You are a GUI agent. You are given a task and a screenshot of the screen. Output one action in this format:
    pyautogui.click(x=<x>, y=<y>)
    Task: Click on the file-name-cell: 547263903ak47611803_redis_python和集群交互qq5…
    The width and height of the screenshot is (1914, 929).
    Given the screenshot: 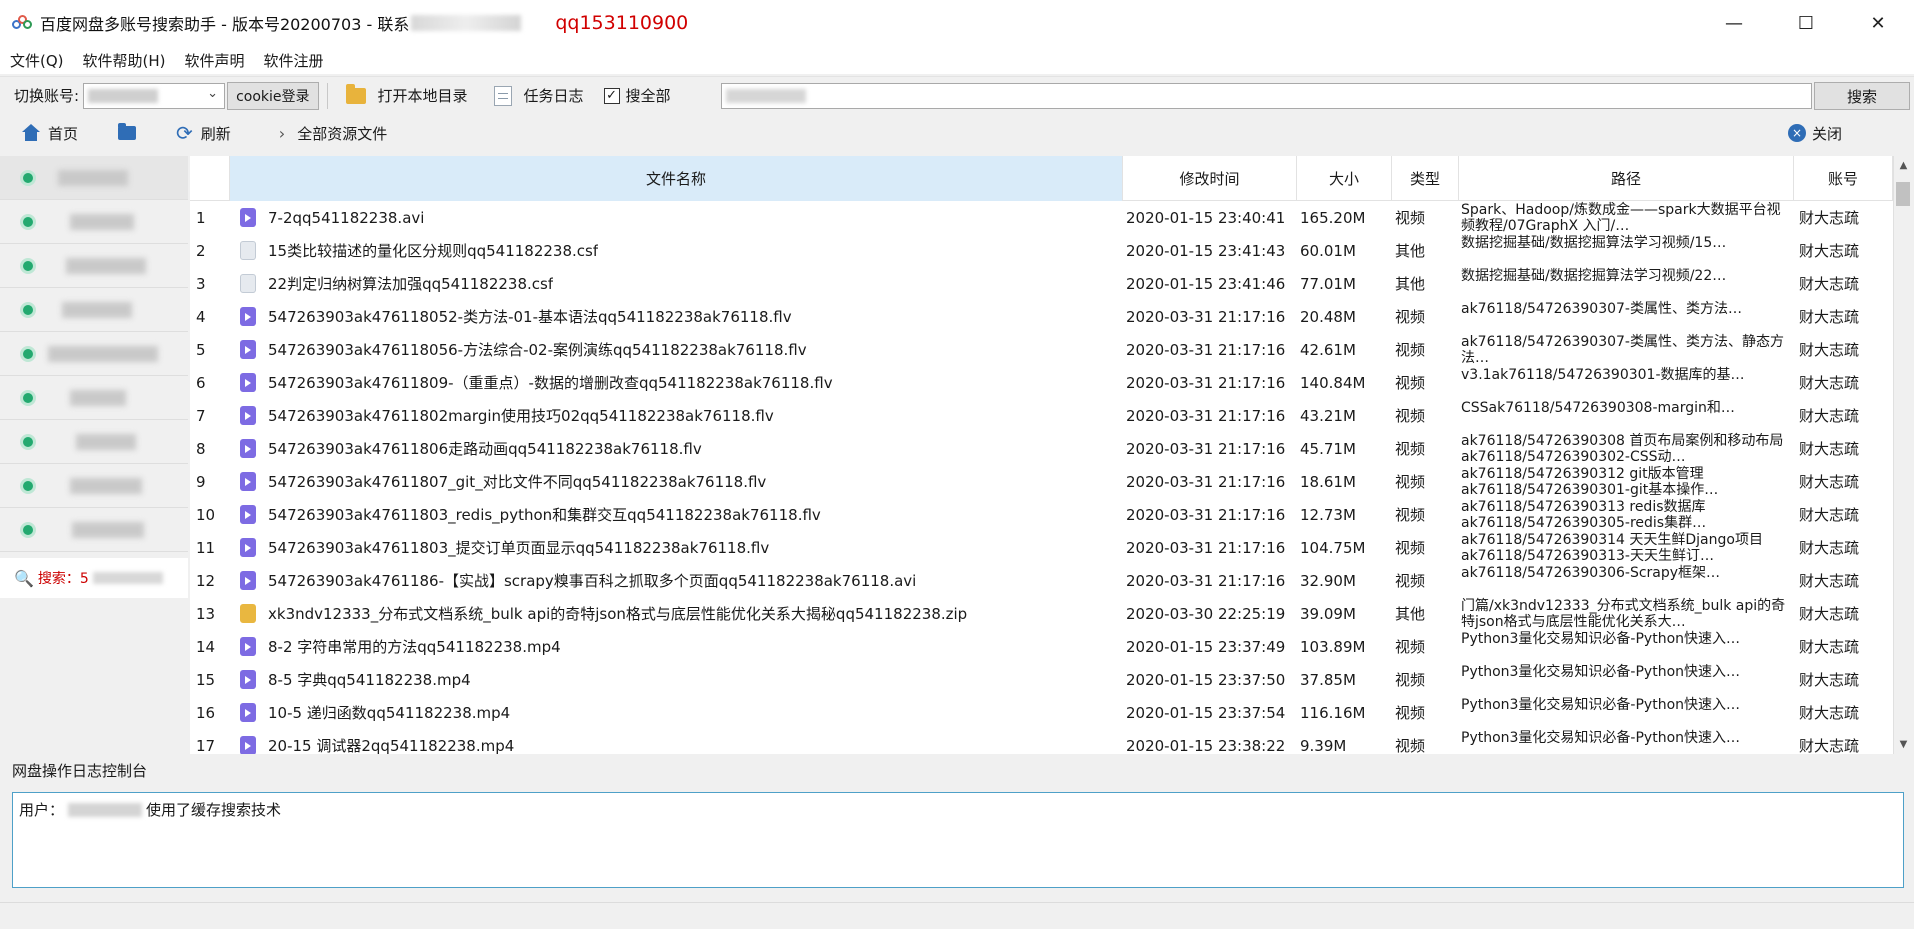 What is the action you would take?
    pyautogui.click(x=676, y=514)
    